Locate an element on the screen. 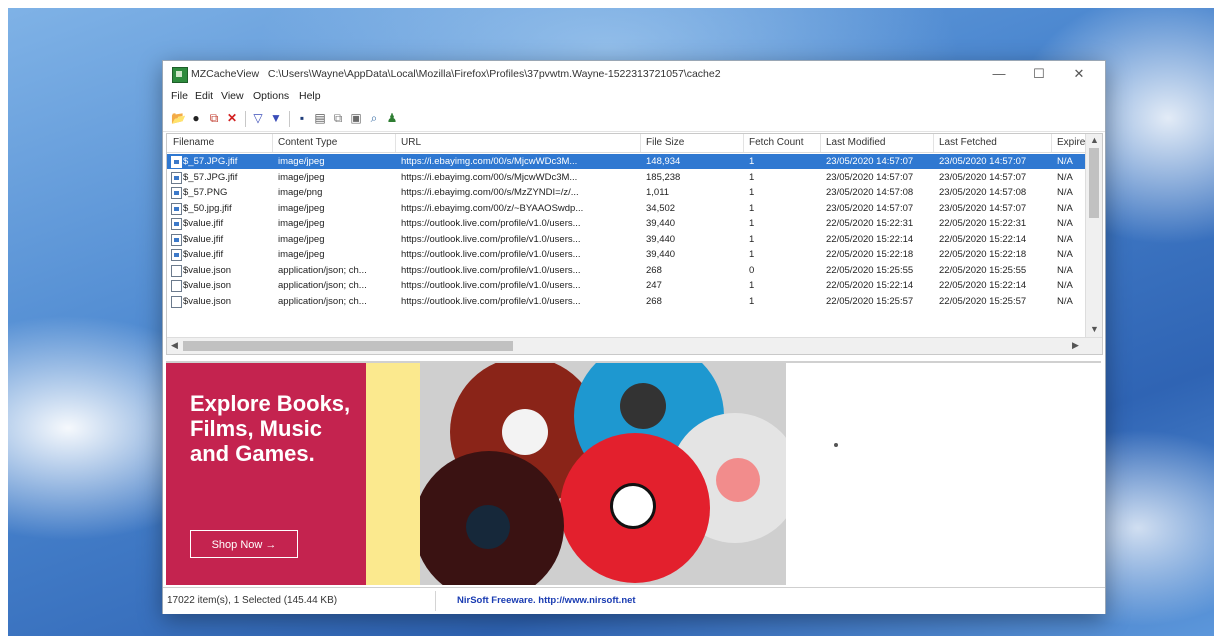 This screenshot has width=1220, height=642. cell-filename: $_57.PNG is located at coordinates (205, 192).